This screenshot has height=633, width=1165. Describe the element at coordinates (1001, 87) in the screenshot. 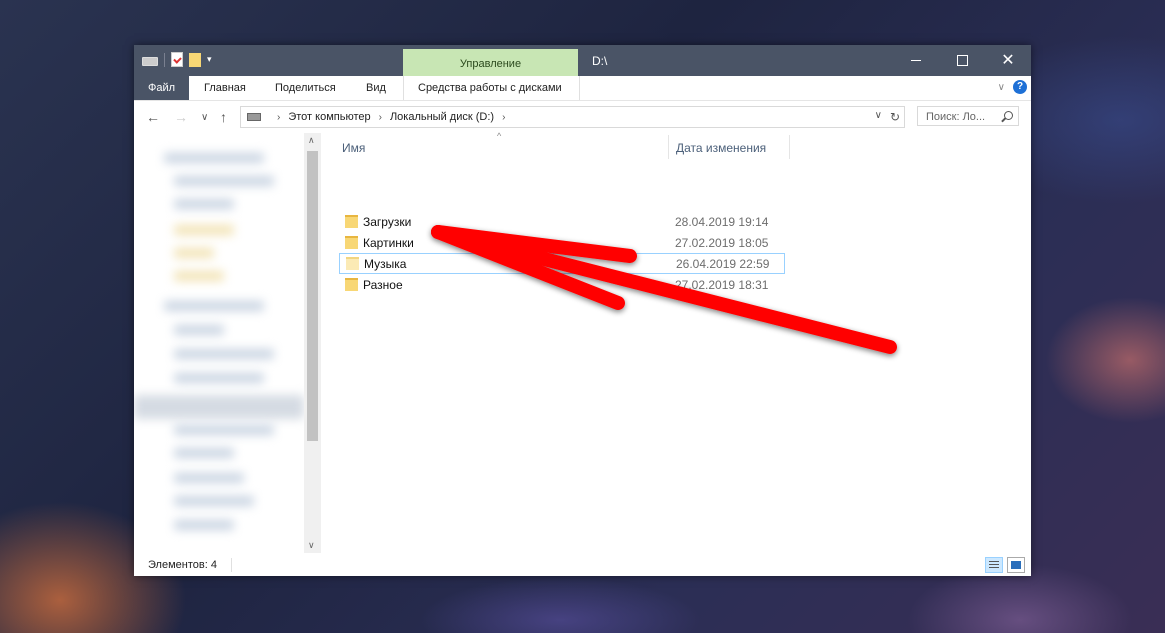

I see `expand-ribbon-icon: ∨` at that location.